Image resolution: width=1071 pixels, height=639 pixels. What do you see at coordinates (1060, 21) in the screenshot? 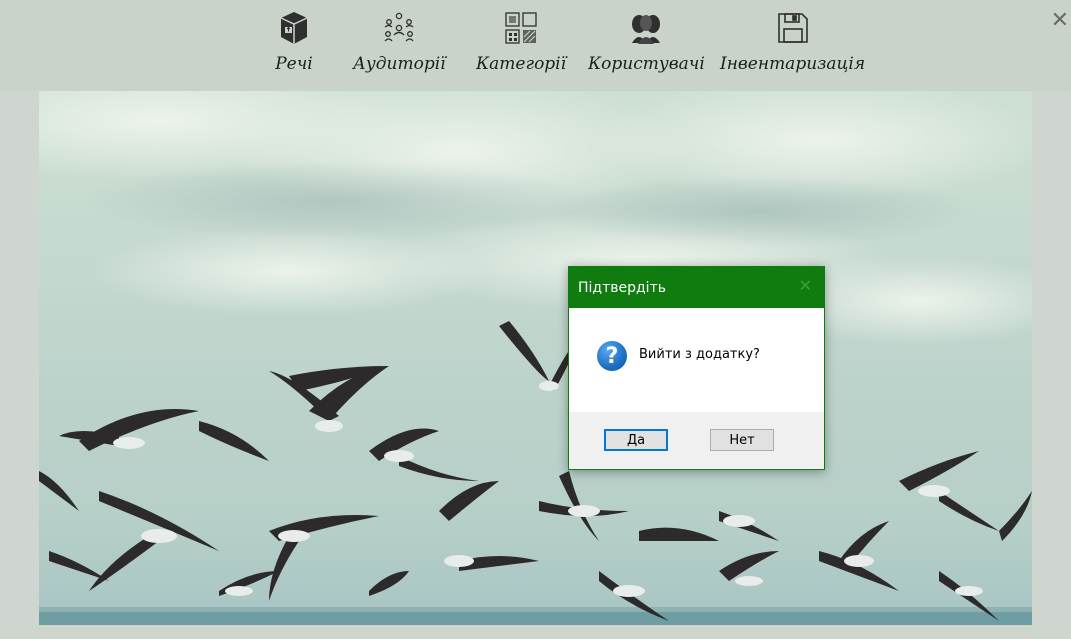
I see `close-app-button: ✕` at bounding box center [1060, 21].